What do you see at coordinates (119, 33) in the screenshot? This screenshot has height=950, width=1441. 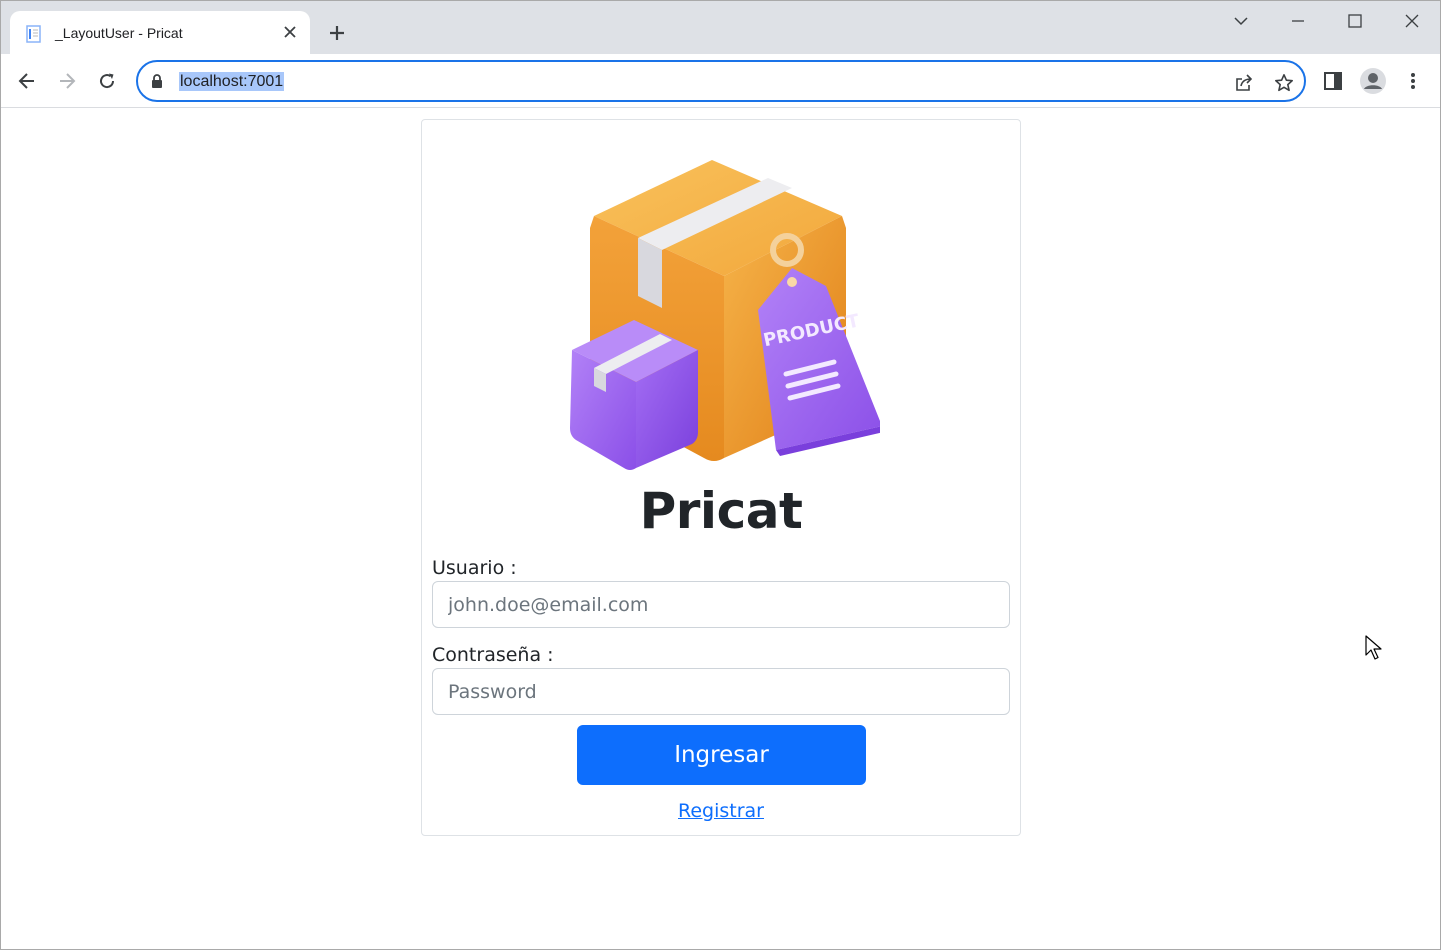 I see `tab-title: _LayoutUser - Pricat` at bounding box center [119, 33].